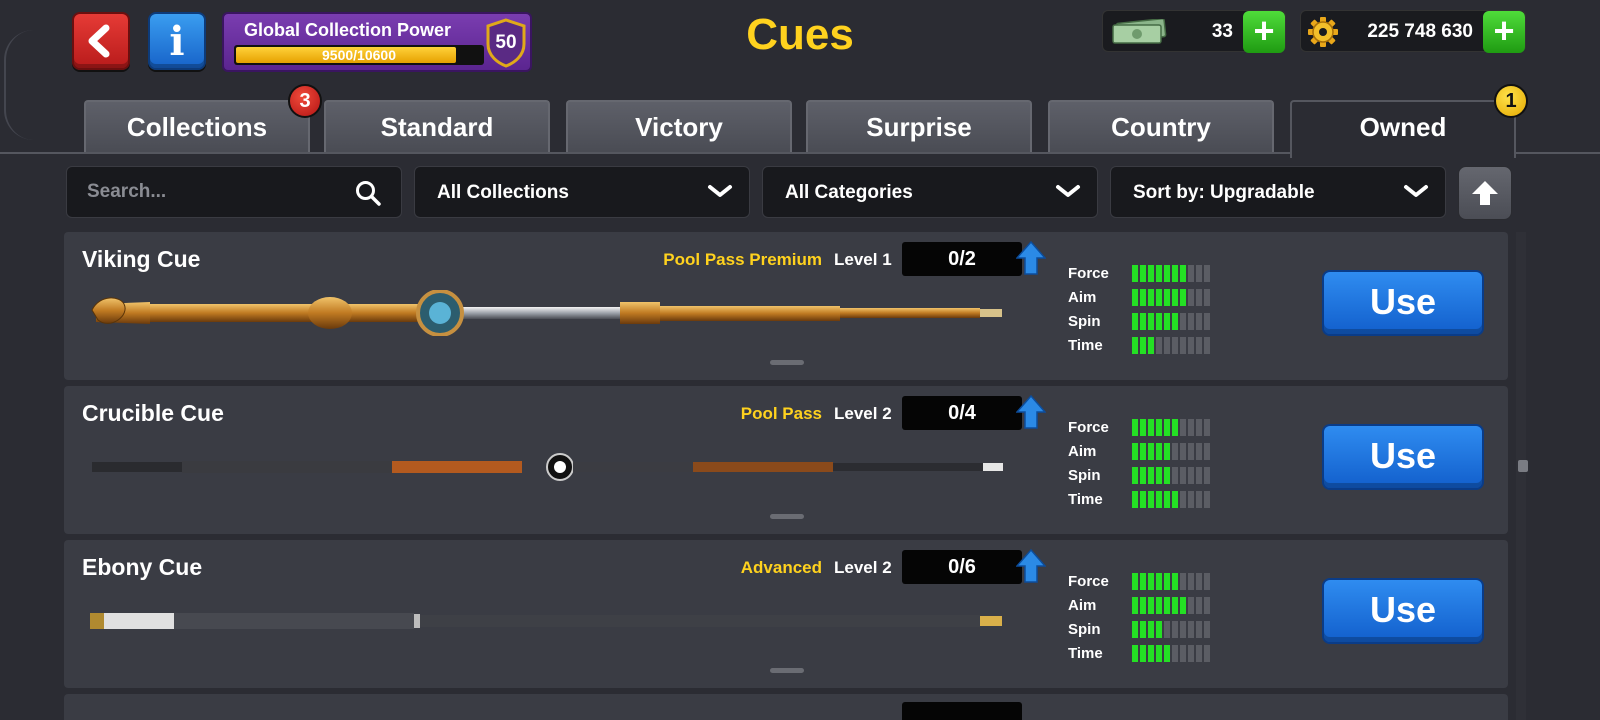  What do you see at coordinates (207, 192) in the screenshot?
I see `search-input` at bounding box center [207, 192].